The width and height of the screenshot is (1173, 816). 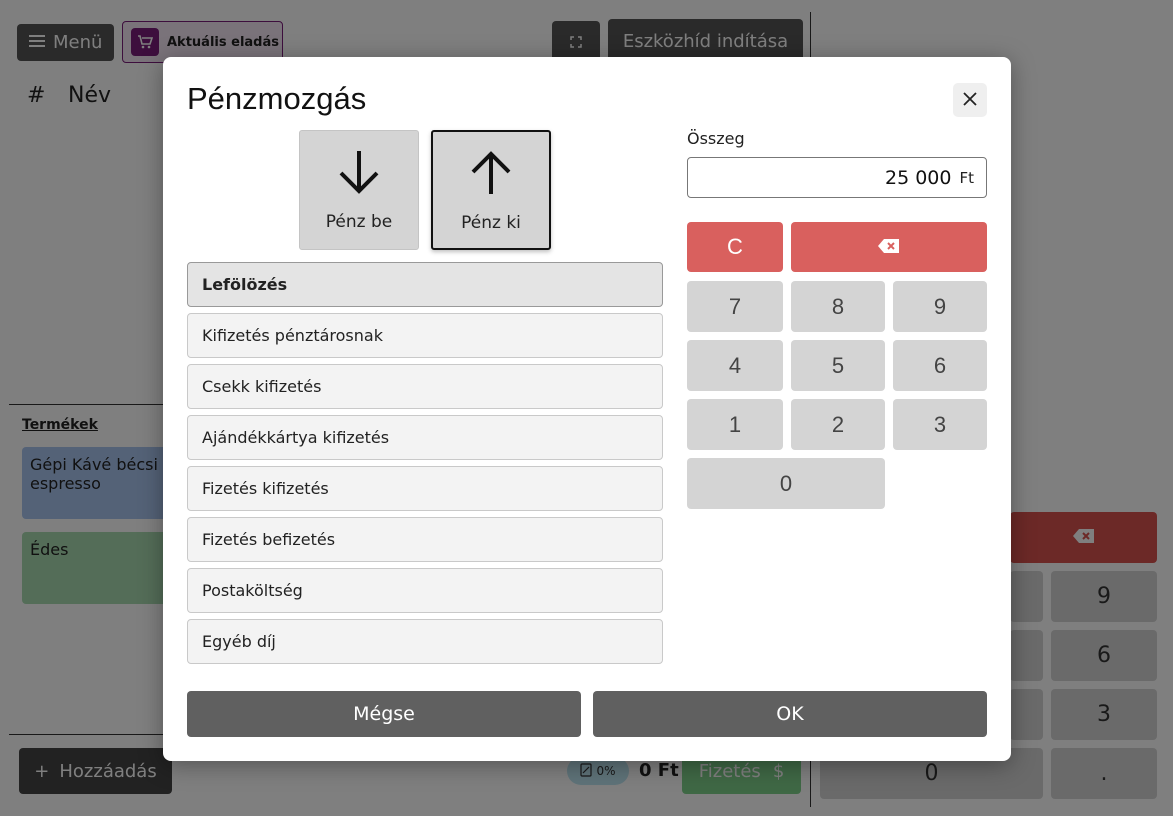 I want to click on category-item-cashier-payout: Kifizetés pénztárosnak, so click(x=425, y=335).